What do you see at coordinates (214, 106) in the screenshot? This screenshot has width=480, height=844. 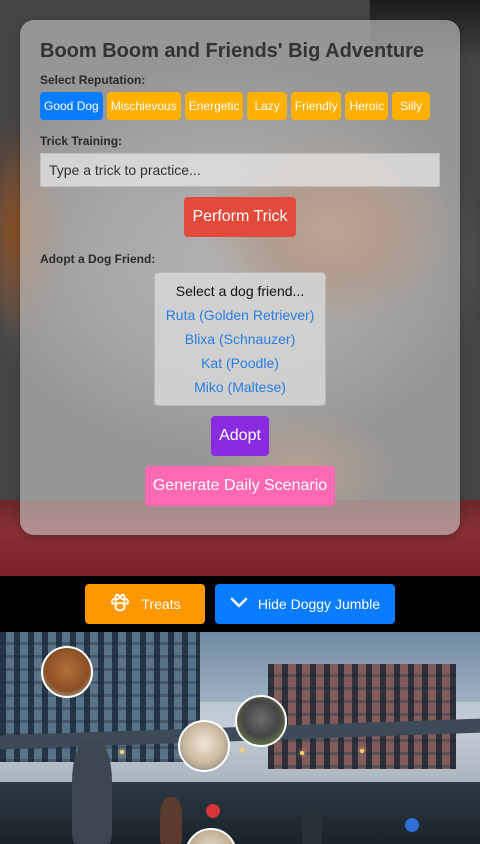 I see `reputation-energetic-button: Energetic` at bounding box center [214, 106].